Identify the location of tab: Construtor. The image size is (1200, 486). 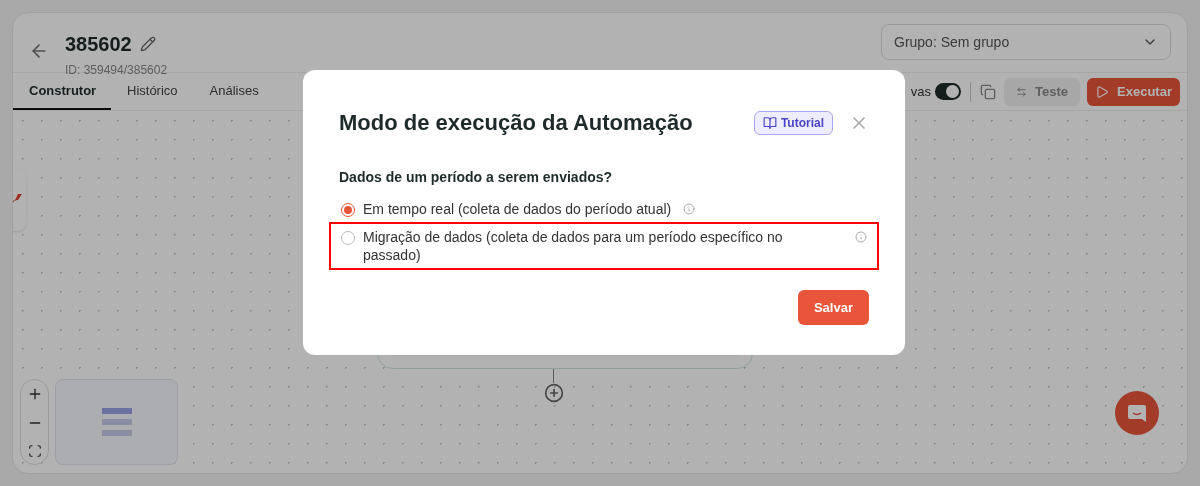
(62, 91).